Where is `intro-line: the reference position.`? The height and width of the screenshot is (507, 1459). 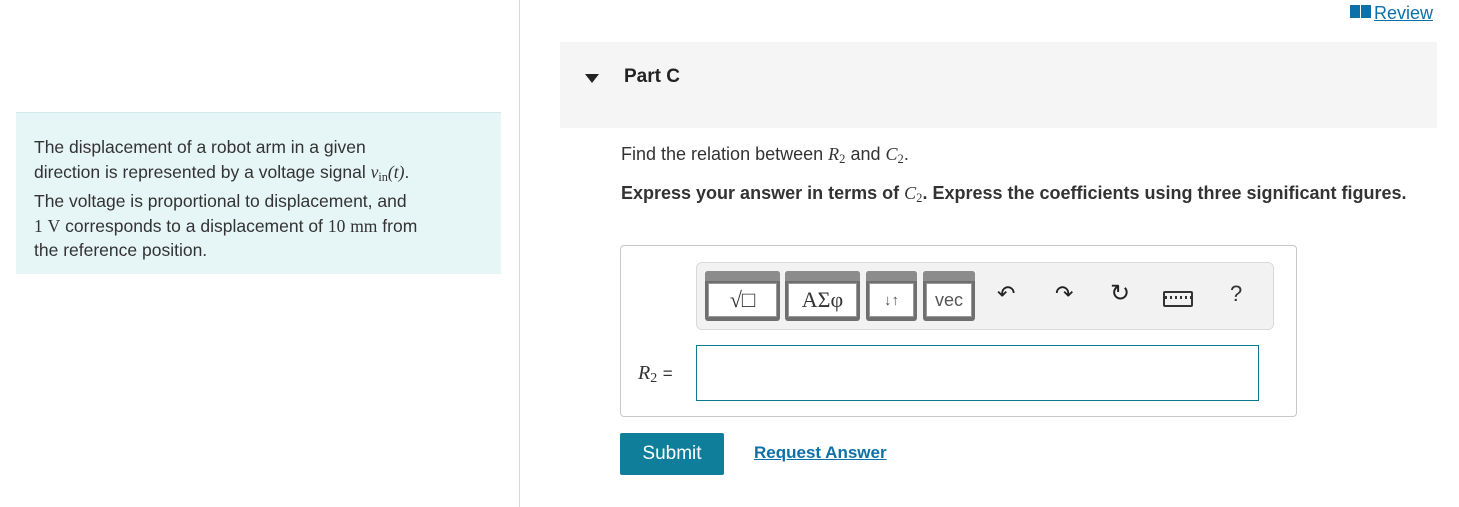
intro-line: the reference position. is located at coordinates (258, 250).